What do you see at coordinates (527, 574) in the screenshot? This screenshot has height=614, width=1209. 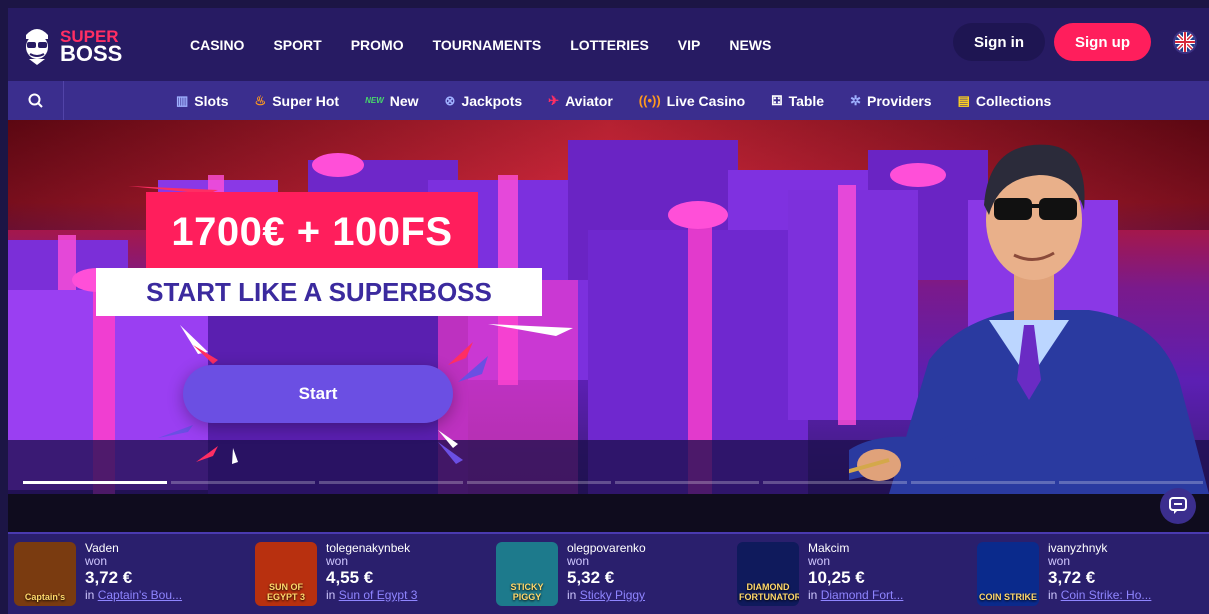 I see `game-thumbnail: STICKY PIGGY` at bounding box center [527, 574].